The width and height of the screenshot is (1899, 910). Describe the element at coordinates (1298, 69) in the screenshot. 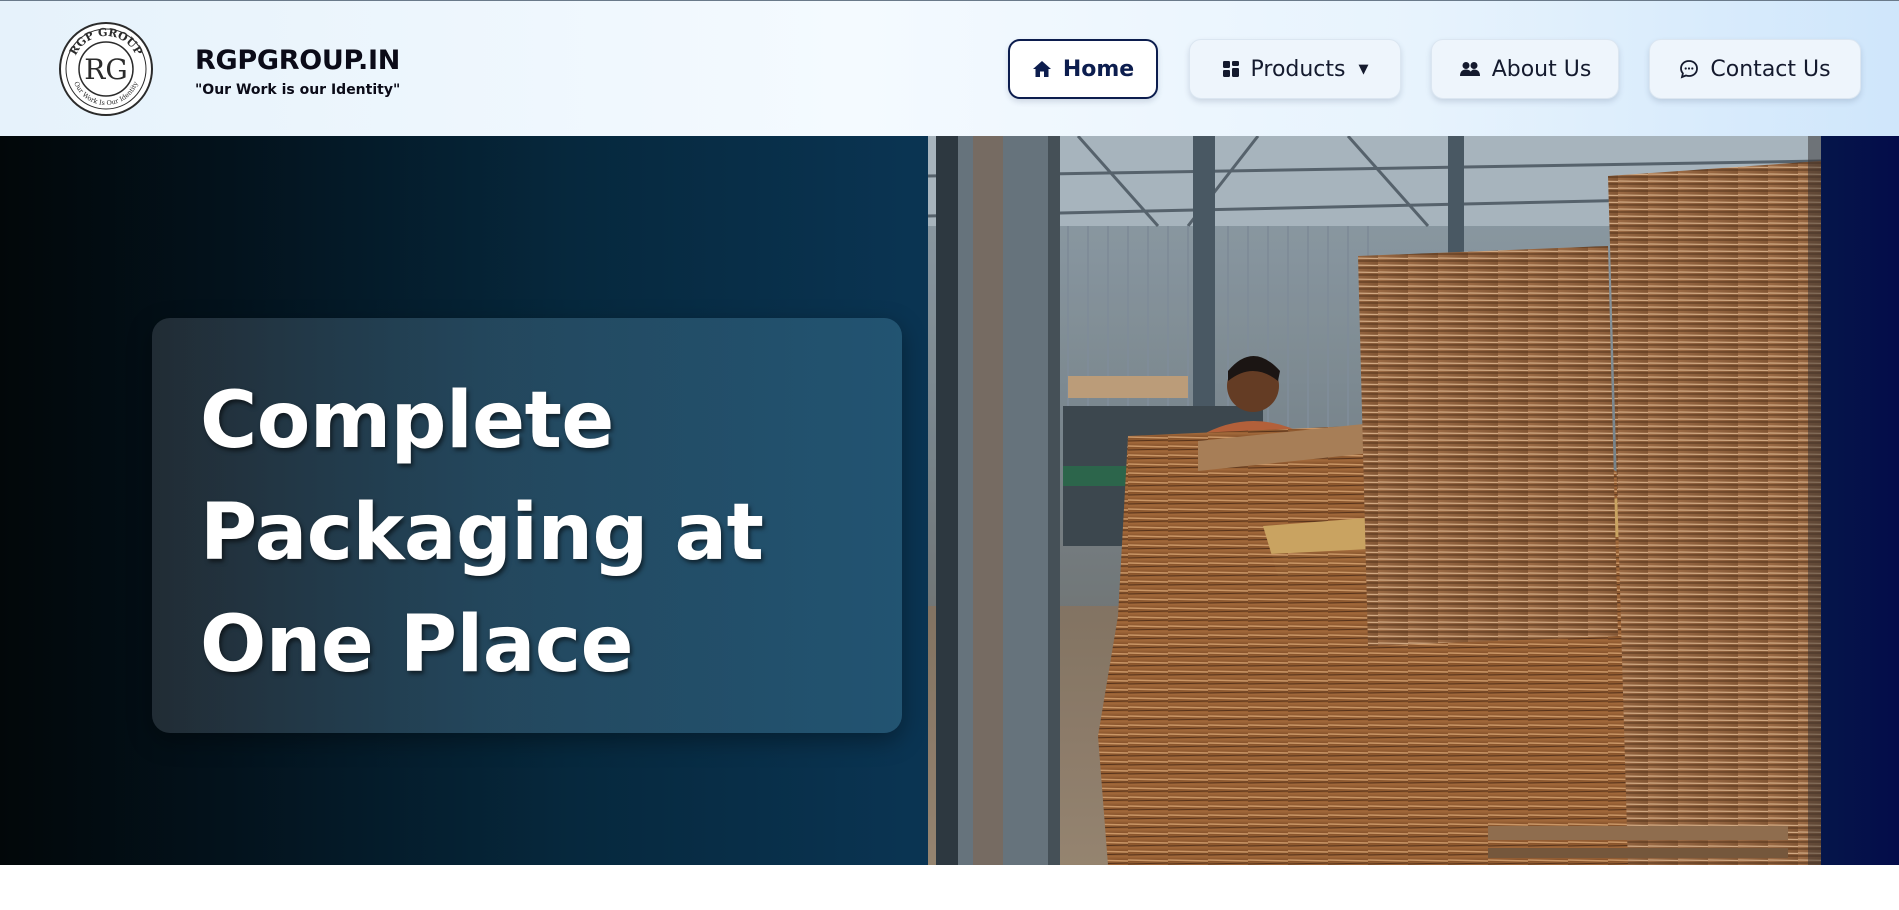

I see `nav-products-label: Products` at that location.